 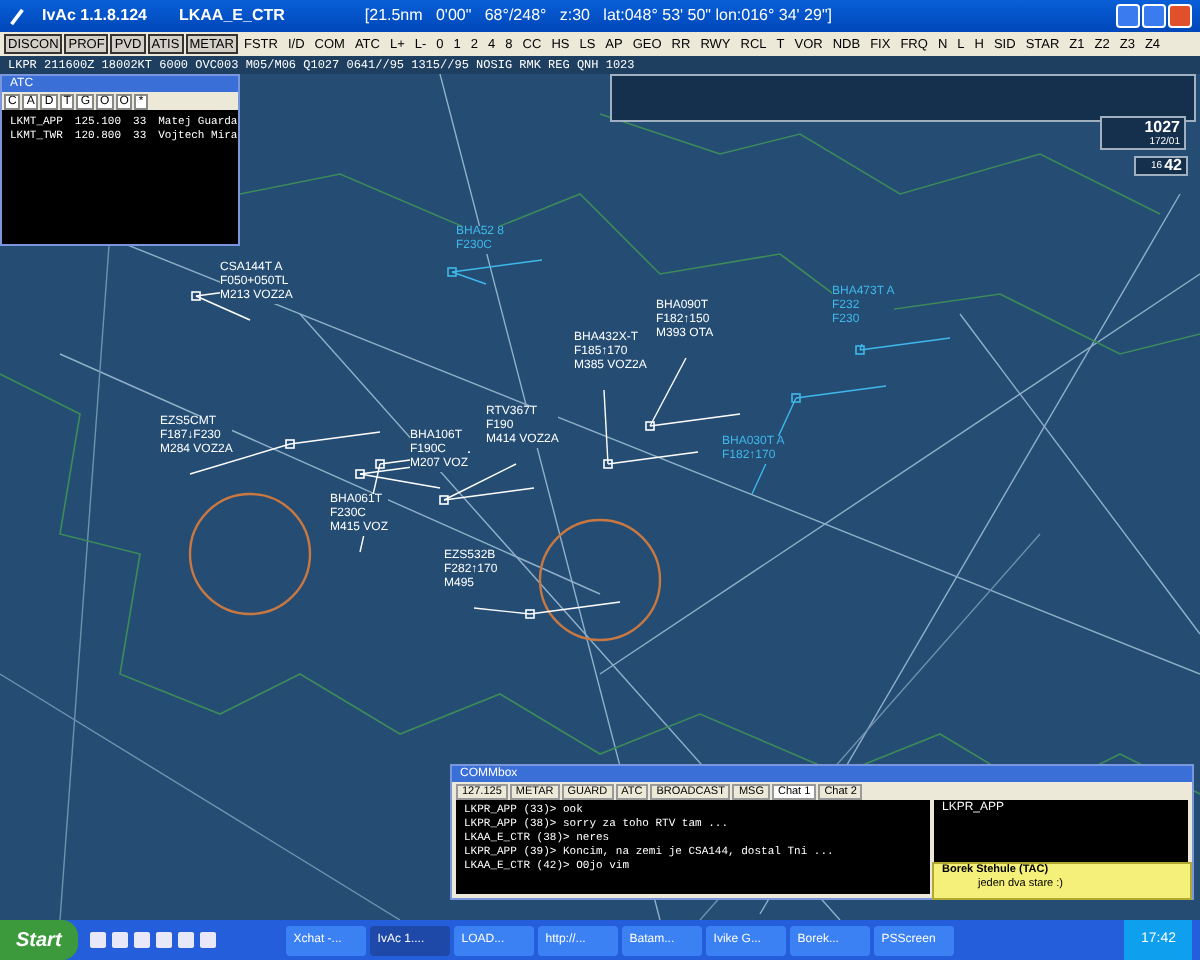 I want to click on position-name: LKAA_E_CTR, so click(x=231, y=16).